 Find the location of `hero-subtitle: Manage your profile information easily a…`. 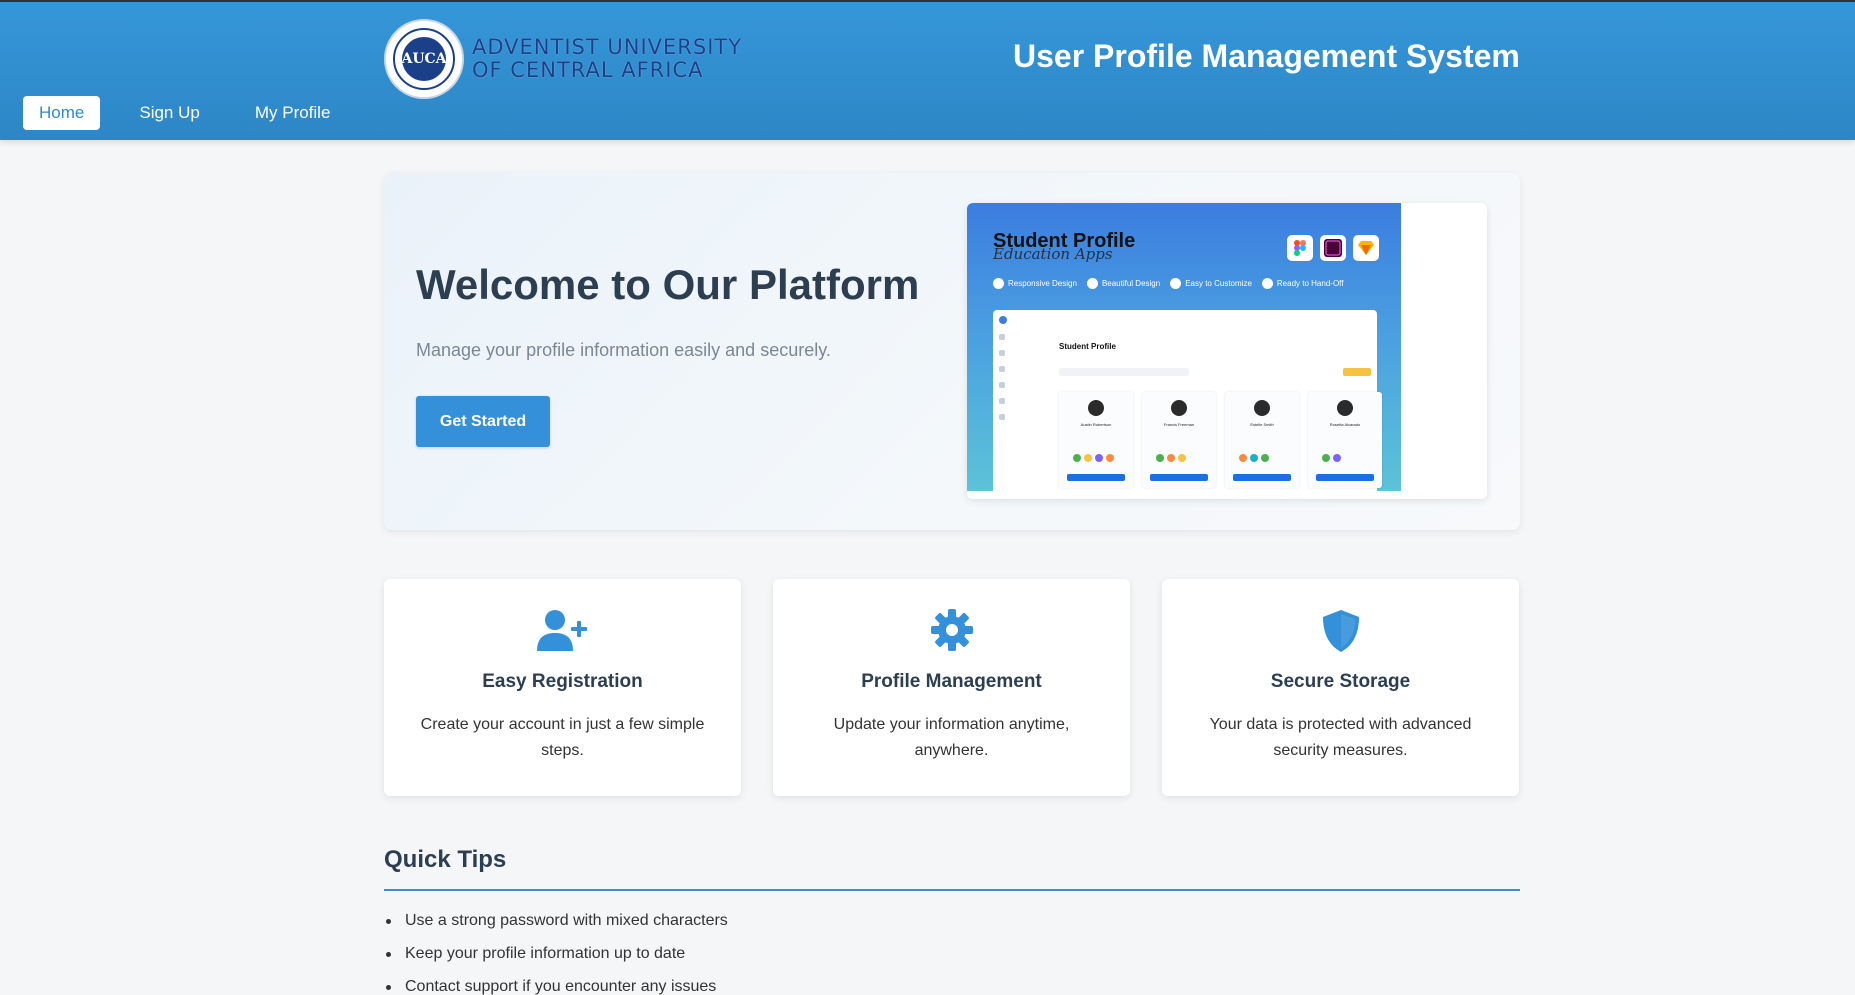

hero-subtitle: Manage your profile information easily a… is located at coordinates (623, 350).